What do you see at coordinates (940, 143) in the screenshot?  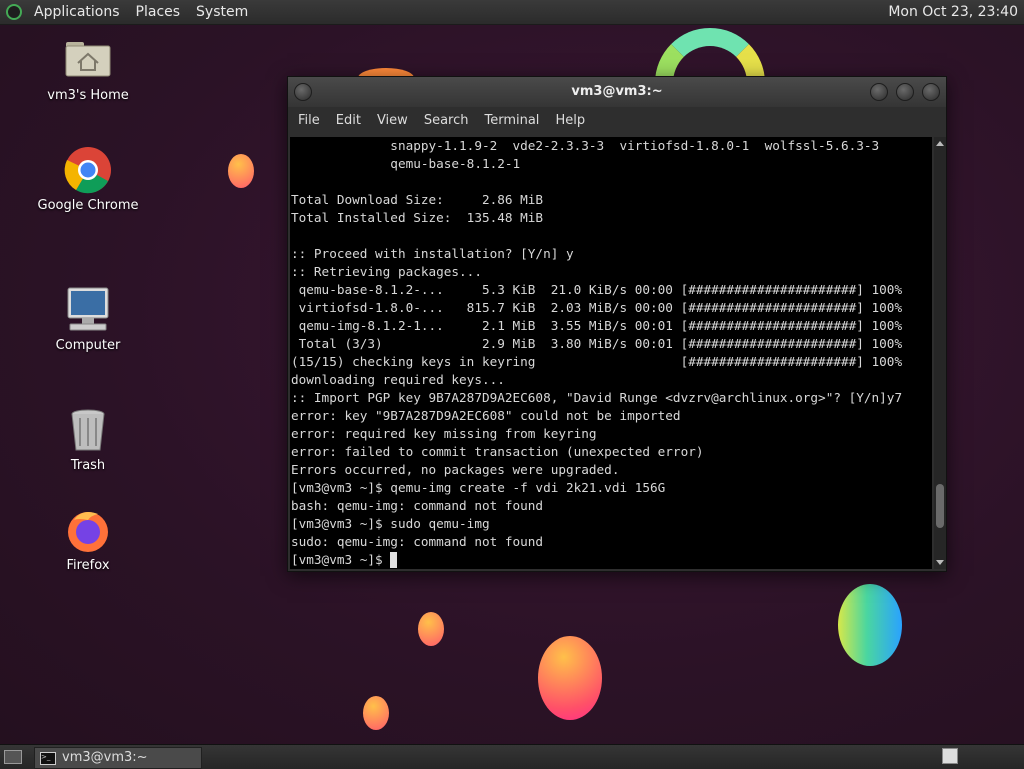 I see `scroll-up-arrow-icon` at bounding box center [940, 143].